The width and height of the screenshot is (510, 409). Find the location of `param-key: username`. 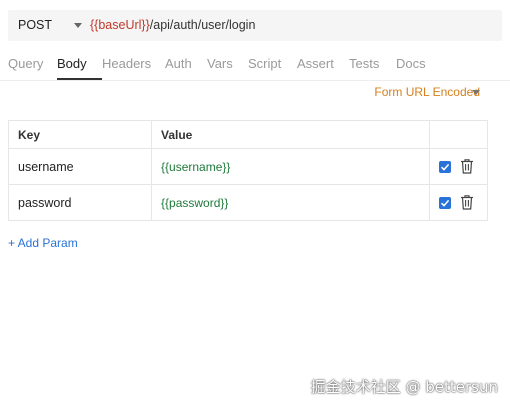

param-key: username is located at coordinates (46, 166).